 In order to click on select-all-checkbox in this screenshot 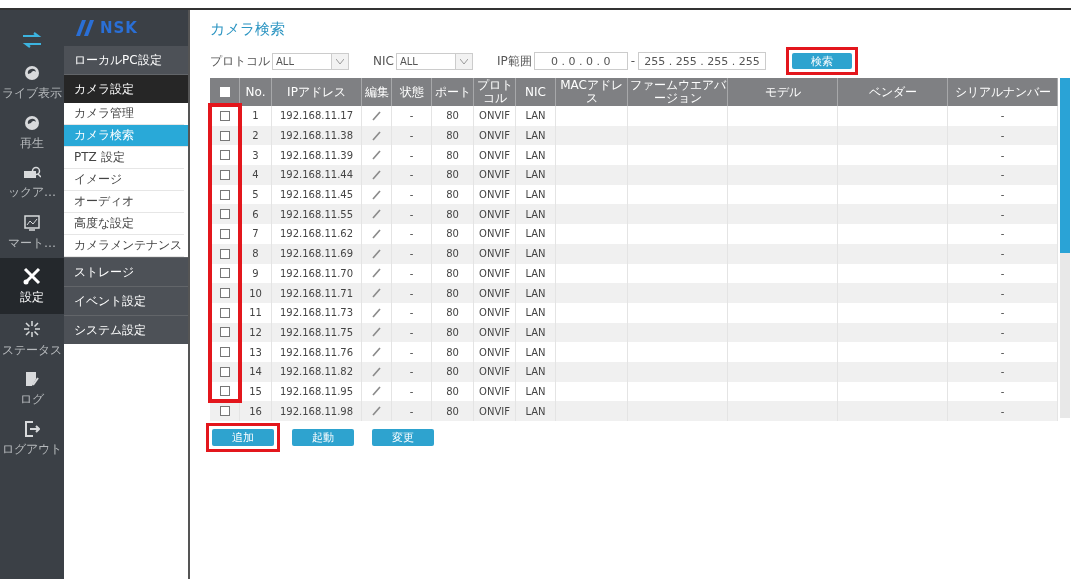, I will do `click(224, 92)`.